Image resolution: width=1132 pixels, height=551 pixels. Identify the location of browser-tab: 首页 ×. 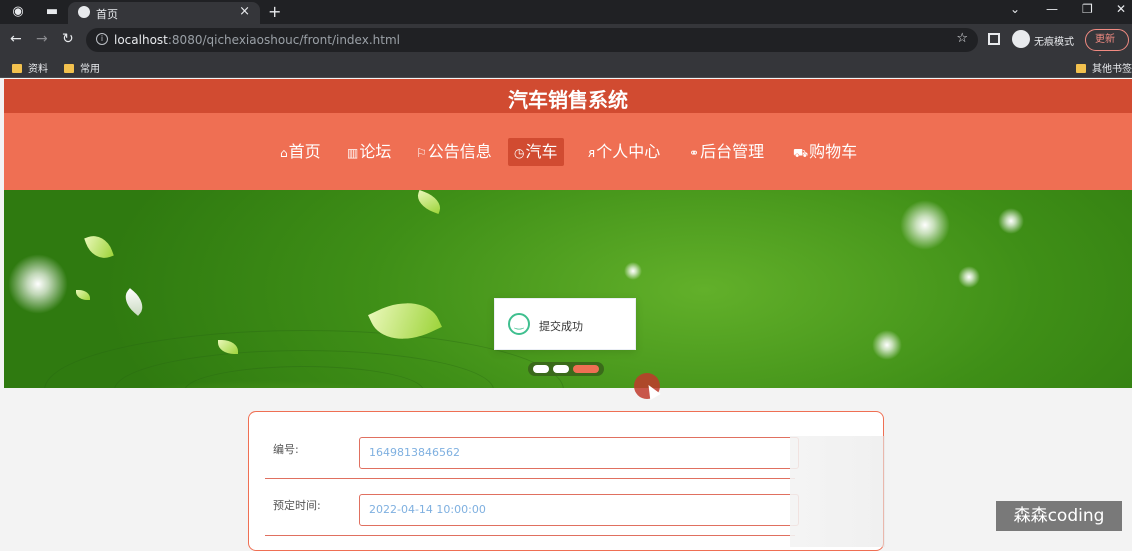
(164, 13).